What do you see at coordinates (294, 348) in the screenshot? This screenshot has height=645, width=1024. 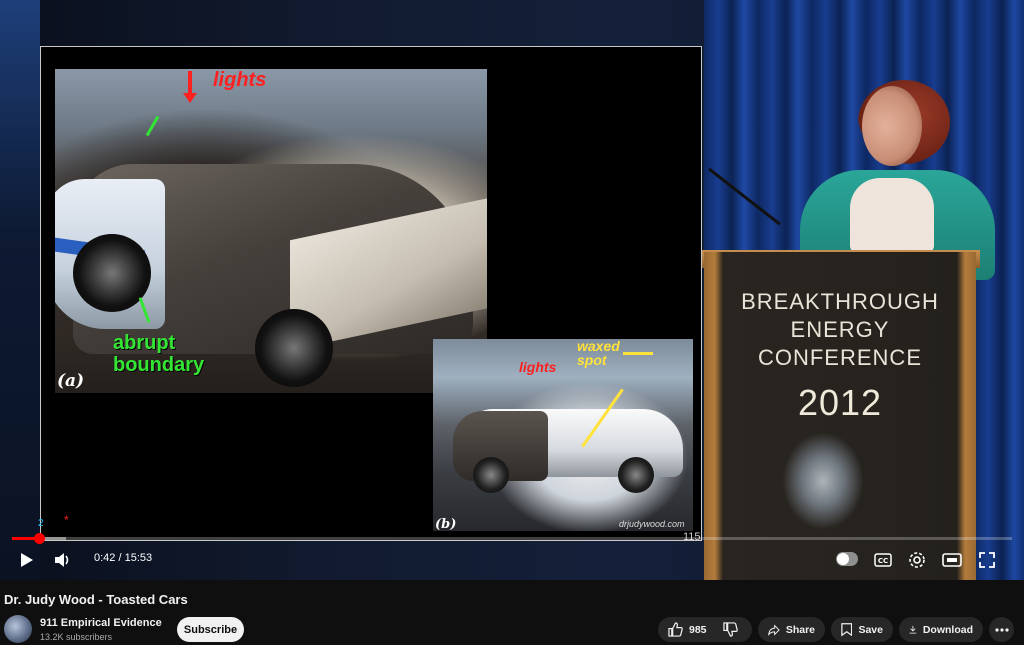 I see `car-wheel-rear` at bounding box center [294, 348].